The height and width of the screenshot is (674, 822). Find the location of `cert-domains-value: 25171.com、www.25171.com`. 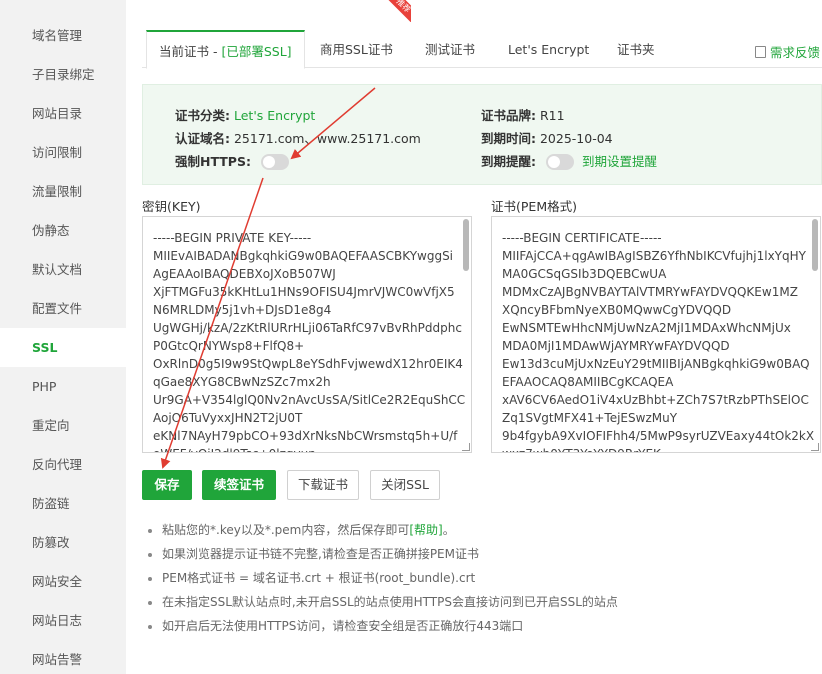

cert-domains-value: 25171.com、www.25171.com is located at coordinates (327, 138).